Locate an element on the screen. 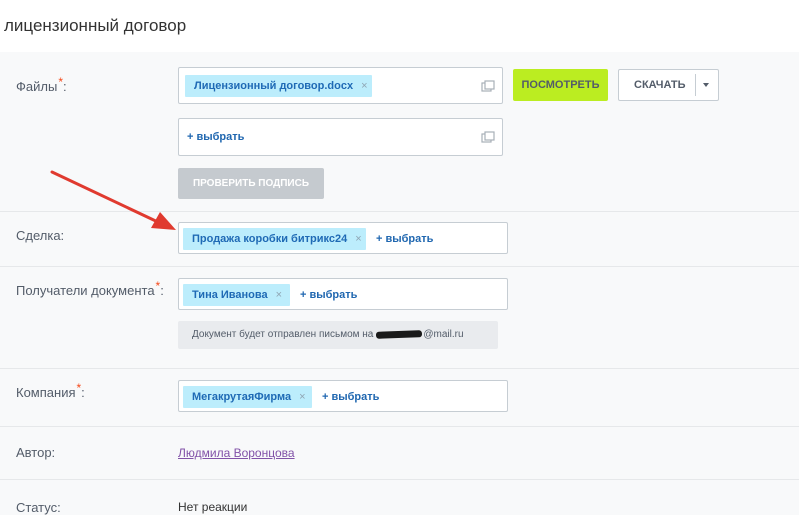 This screenshot has height=515, width=799. recipients-label: Получатели документа*: is located at coordinates (90, 288).